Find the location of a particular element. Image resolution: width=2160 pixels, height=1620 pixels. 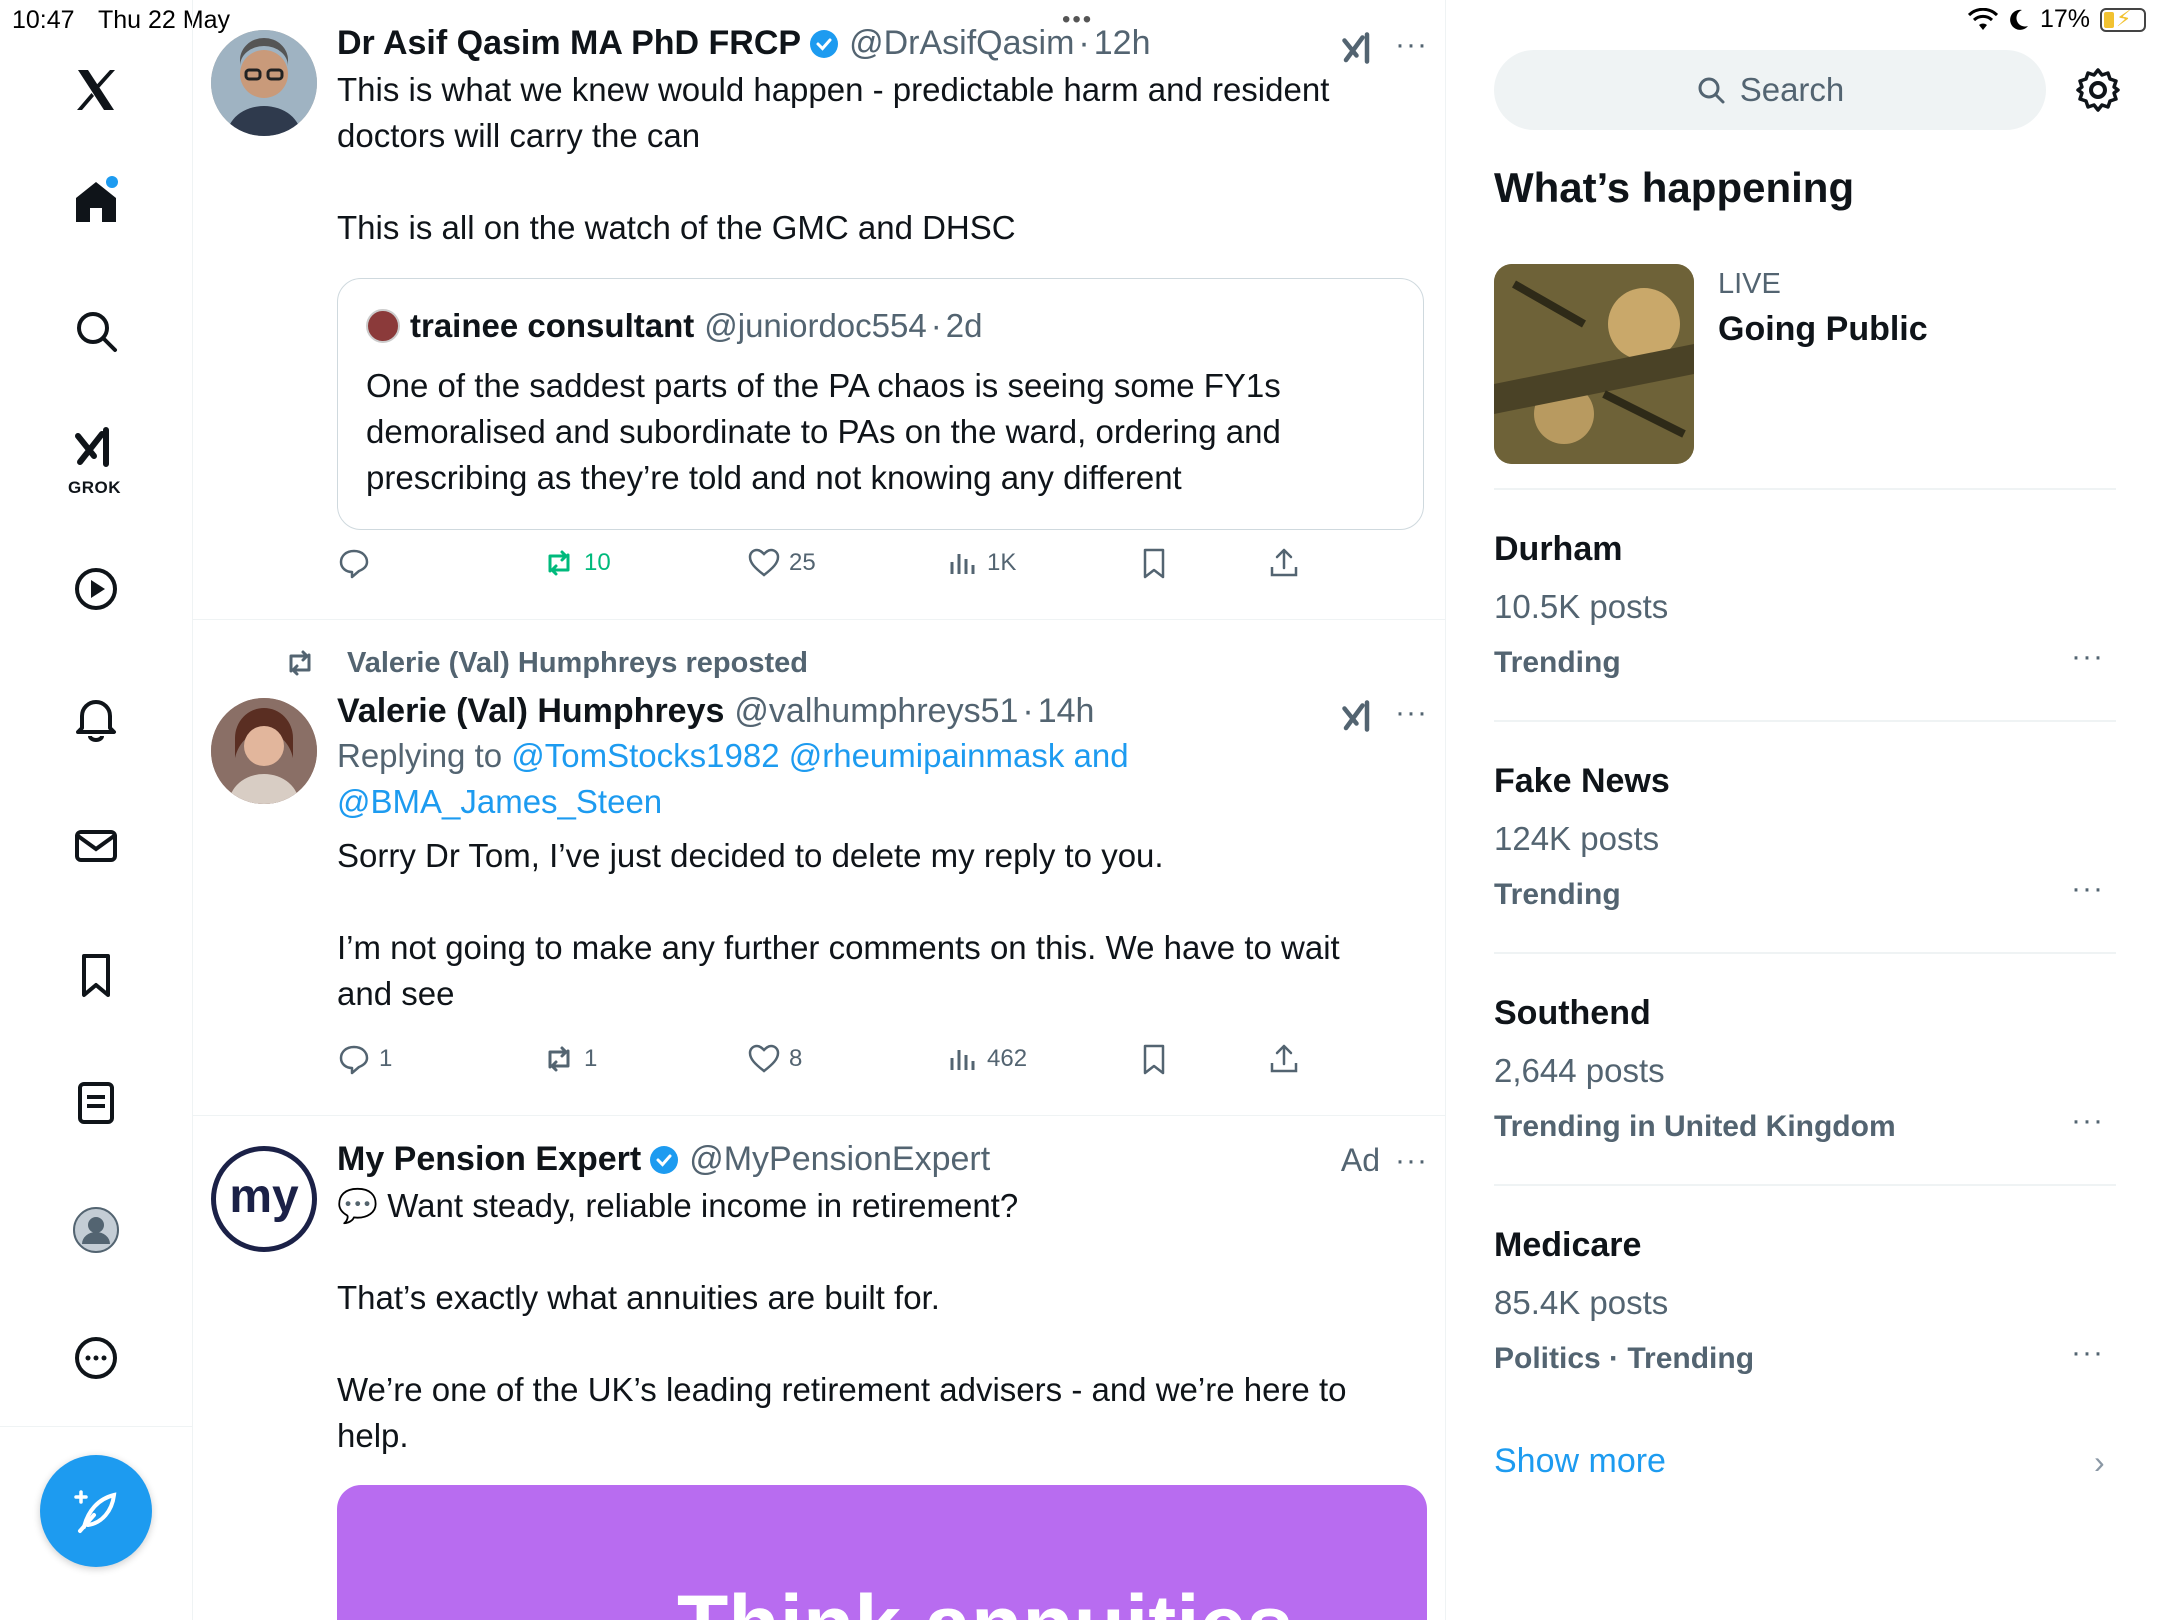

views-button: 462 is located at coordinates (986, 1059).